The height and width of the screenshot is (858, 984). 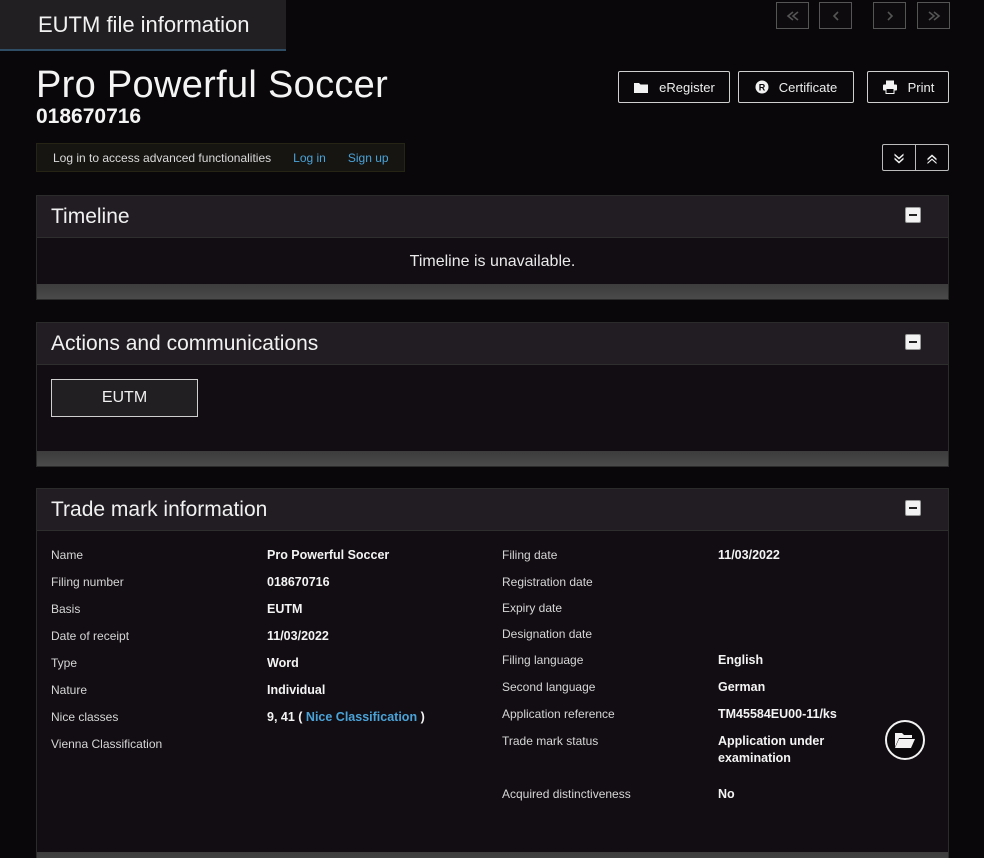 What do you see at coordinates (741, 660) in the screenshot?
I see `filing-language-value: English` at bounding box center [741, 660].